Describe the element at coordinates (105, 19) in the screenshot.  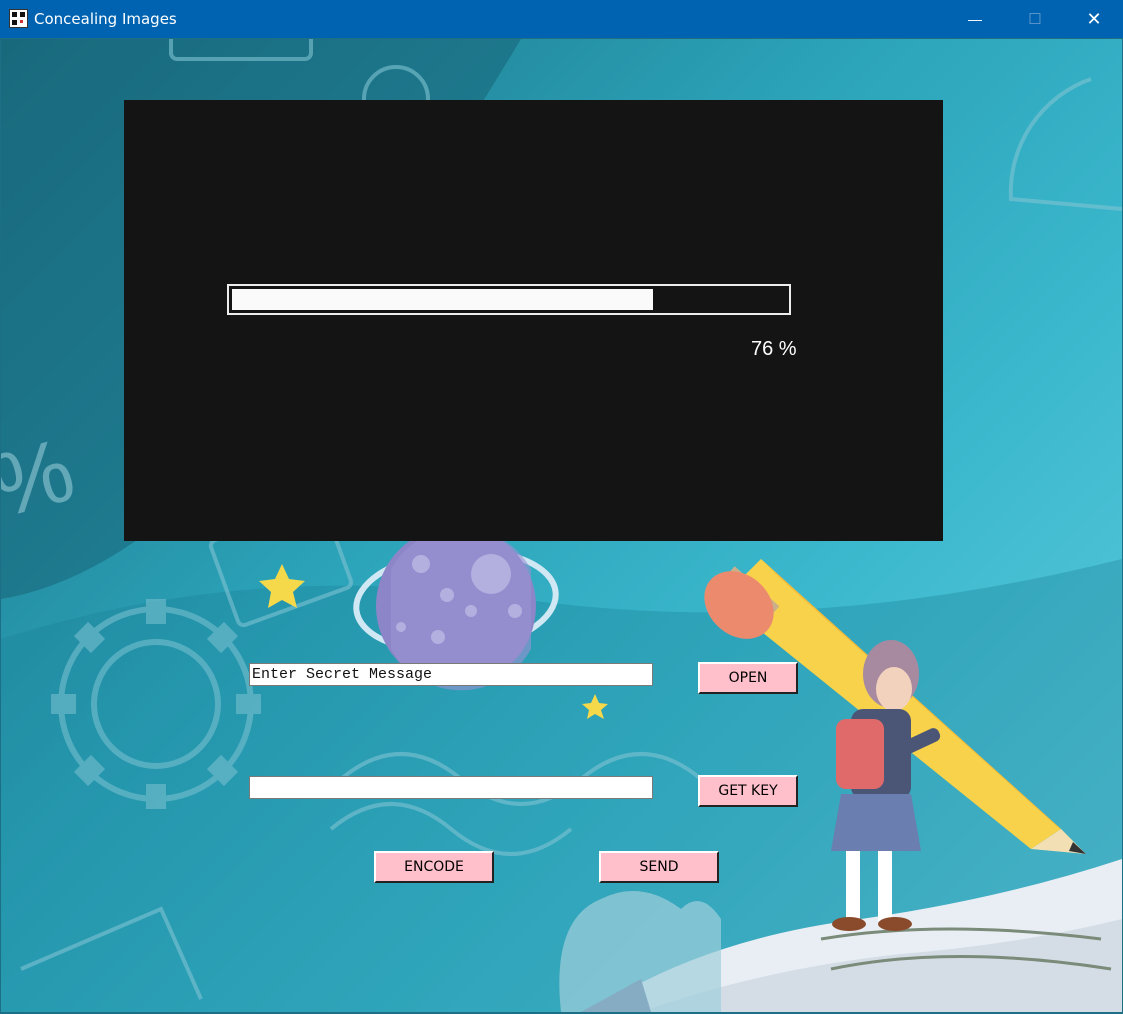
I see `window-title: Concealing Images` at that location.